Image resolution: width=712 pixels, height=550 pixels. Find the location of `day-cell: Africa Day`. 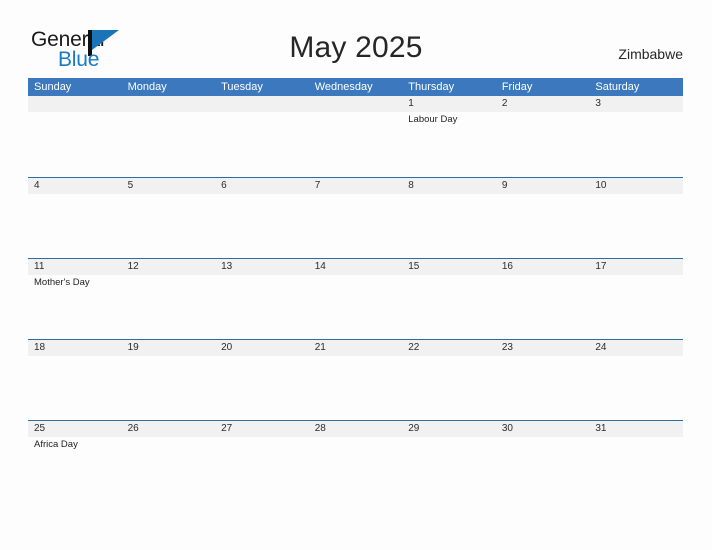

day-cell: Africa Day is located at coordinates (75, 469).